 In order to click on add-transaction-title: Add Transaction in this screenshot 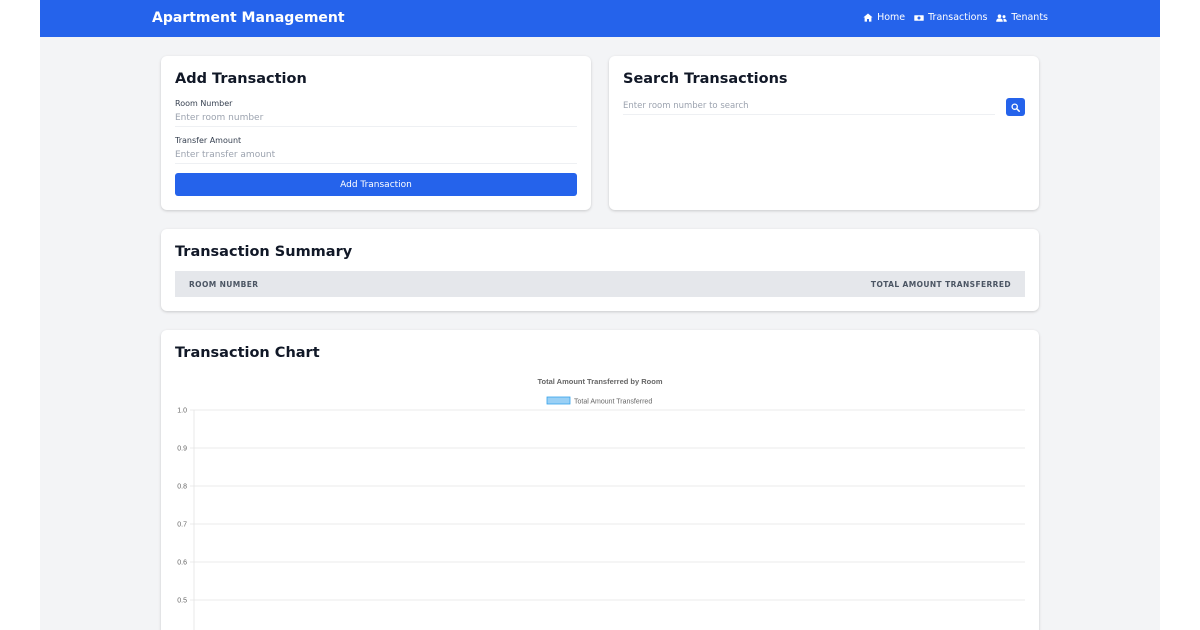, I will do `click(241, 79)`.